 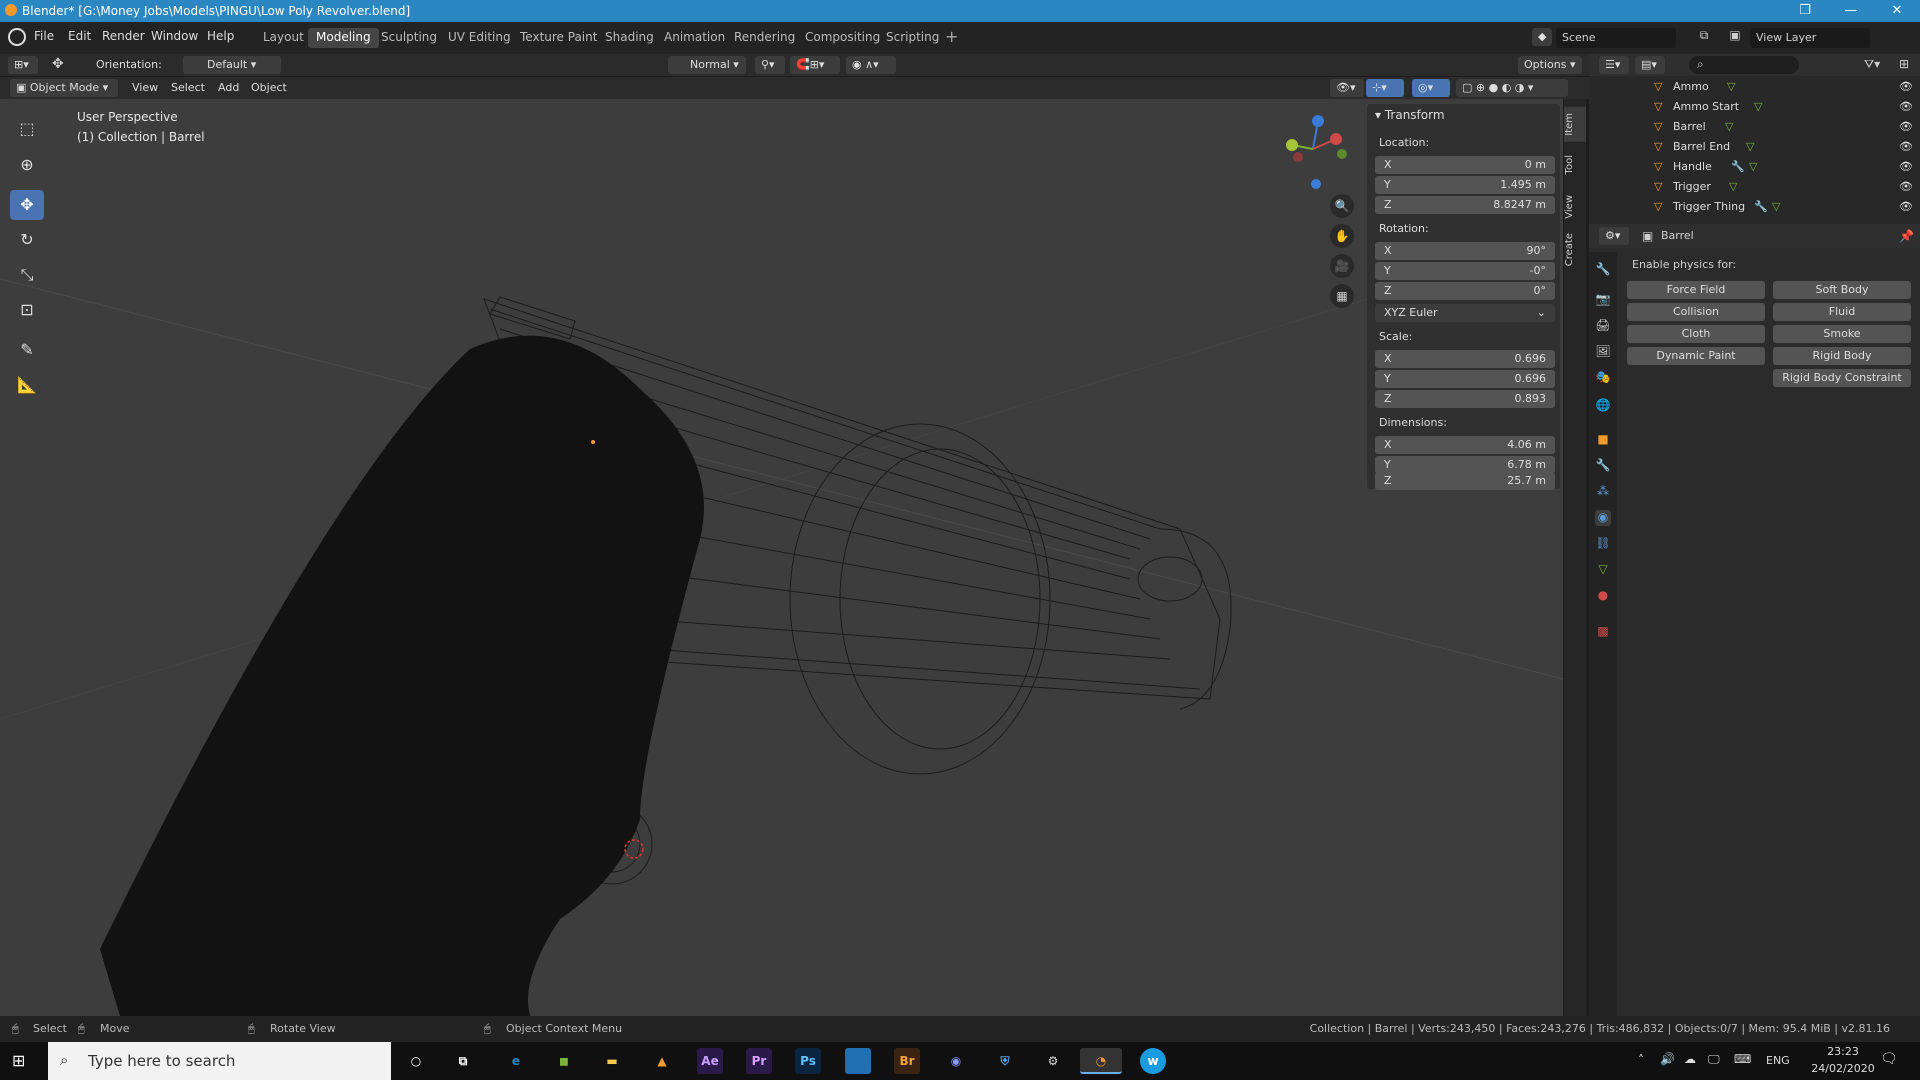 I want to click on camera-icon: 🎥, so click(x=1342, y=266).